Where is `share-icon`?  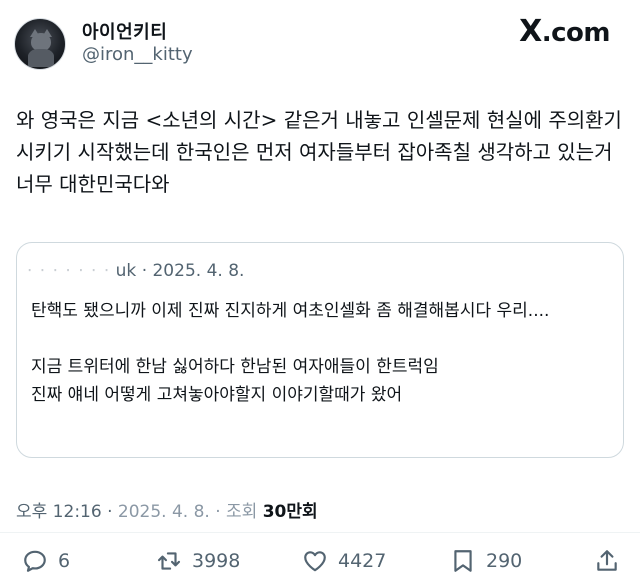 share-icon is located at coordinates (607, 560).